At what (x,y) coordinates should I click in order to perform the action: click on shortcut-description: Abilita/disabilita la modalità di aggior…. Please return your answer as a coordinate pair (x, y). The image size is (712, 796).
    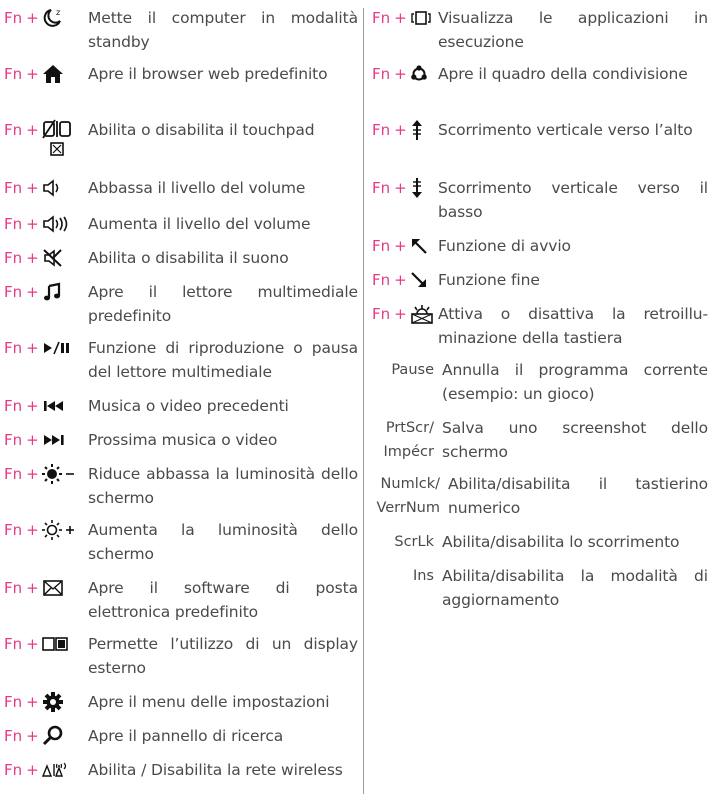
    Looking at the image, I should click on (575, 588).